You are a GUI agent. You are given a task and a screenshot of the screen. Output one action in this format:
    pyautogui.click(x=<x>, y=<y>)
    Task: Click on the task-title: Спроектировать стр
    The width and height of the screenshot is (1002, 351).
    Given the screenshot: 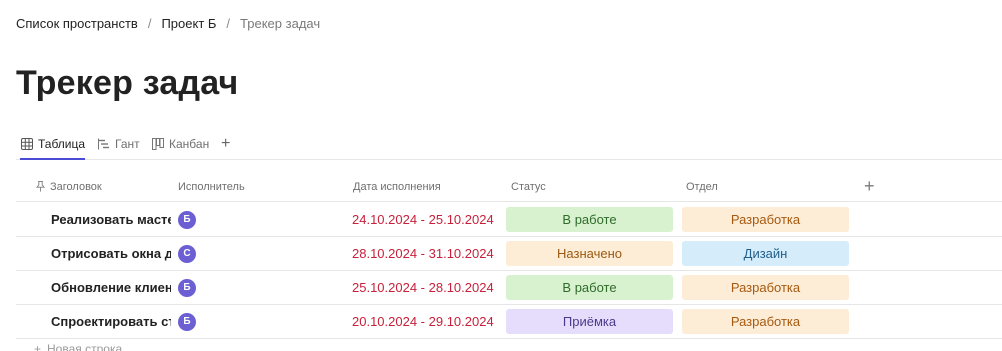 What is the action you would take?
    pyautogui.click(x=111, y=321)
    